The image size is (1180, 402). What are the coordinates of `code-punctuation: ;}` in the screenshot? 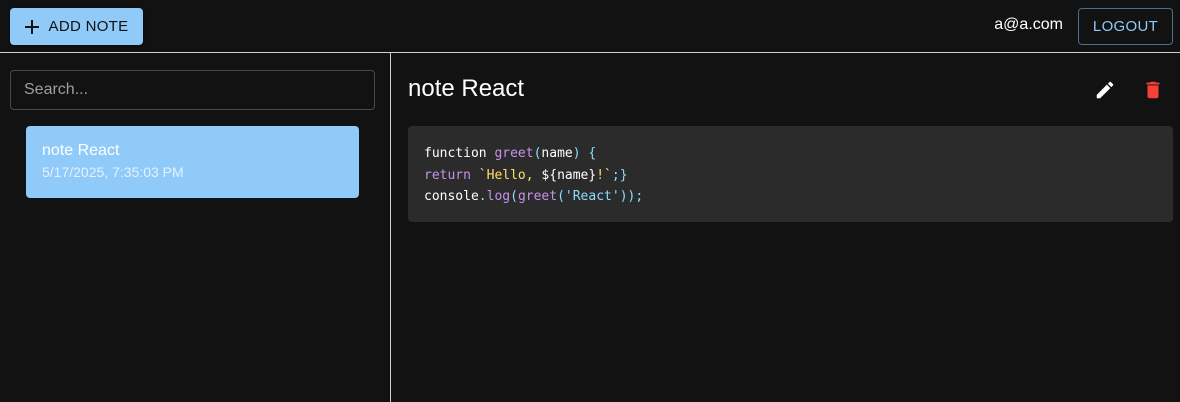 It's located at (619, 175).